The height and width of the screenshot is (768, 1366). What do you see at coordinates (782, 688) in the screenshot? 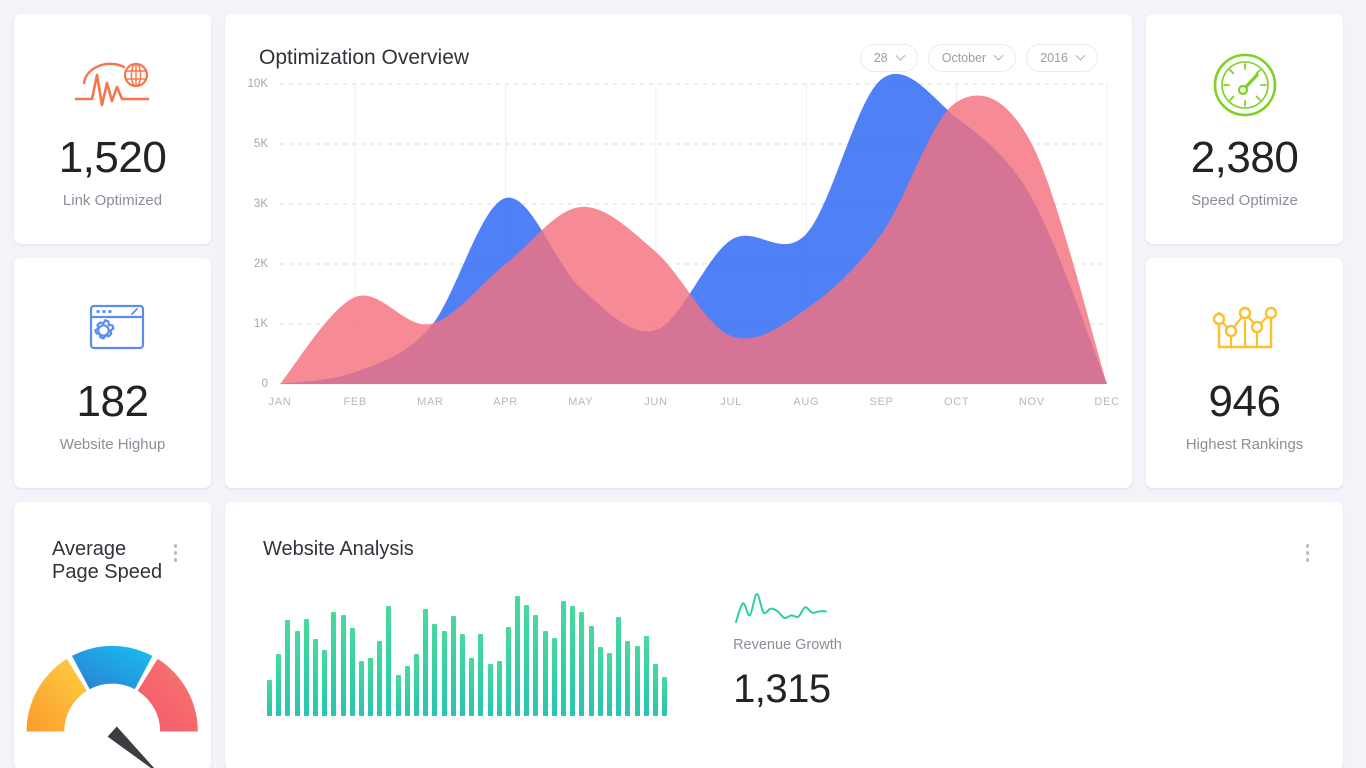
I see `revenue-growth-value: 1,315` at bounding box center [782, 688].